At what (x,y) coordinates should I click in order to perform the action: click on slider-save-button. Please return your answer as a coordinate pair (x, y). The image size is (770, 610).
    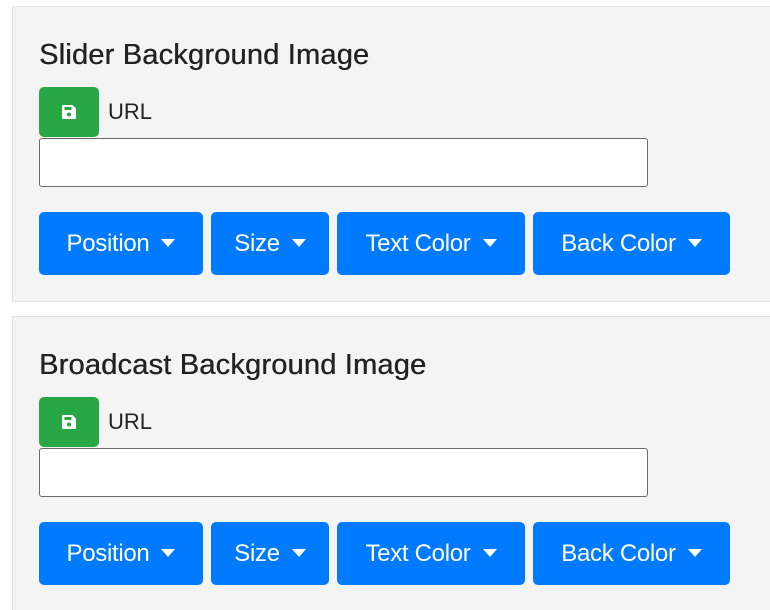
    Looking at the image, I should click on (69, 112).